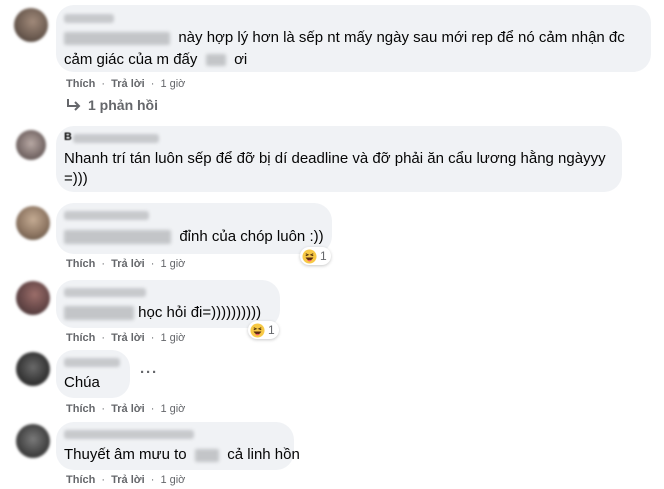  Describe the element at coordinates (194, 236) in the screenshot. I see `comment-text: đỉnh của chóp luôn :))` at that location.